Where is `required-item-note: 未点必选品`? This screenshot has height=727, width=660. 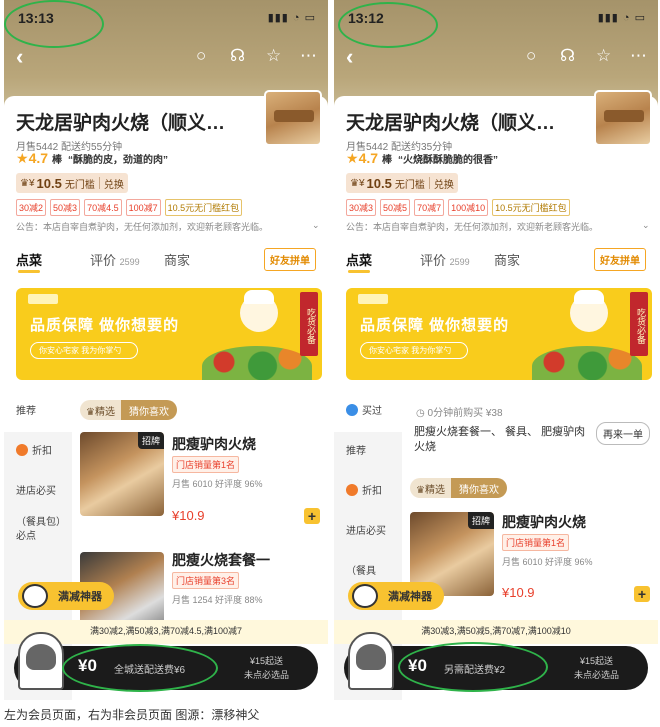
required-item-note: 未点必选品 is located at coordinates (267, 675).